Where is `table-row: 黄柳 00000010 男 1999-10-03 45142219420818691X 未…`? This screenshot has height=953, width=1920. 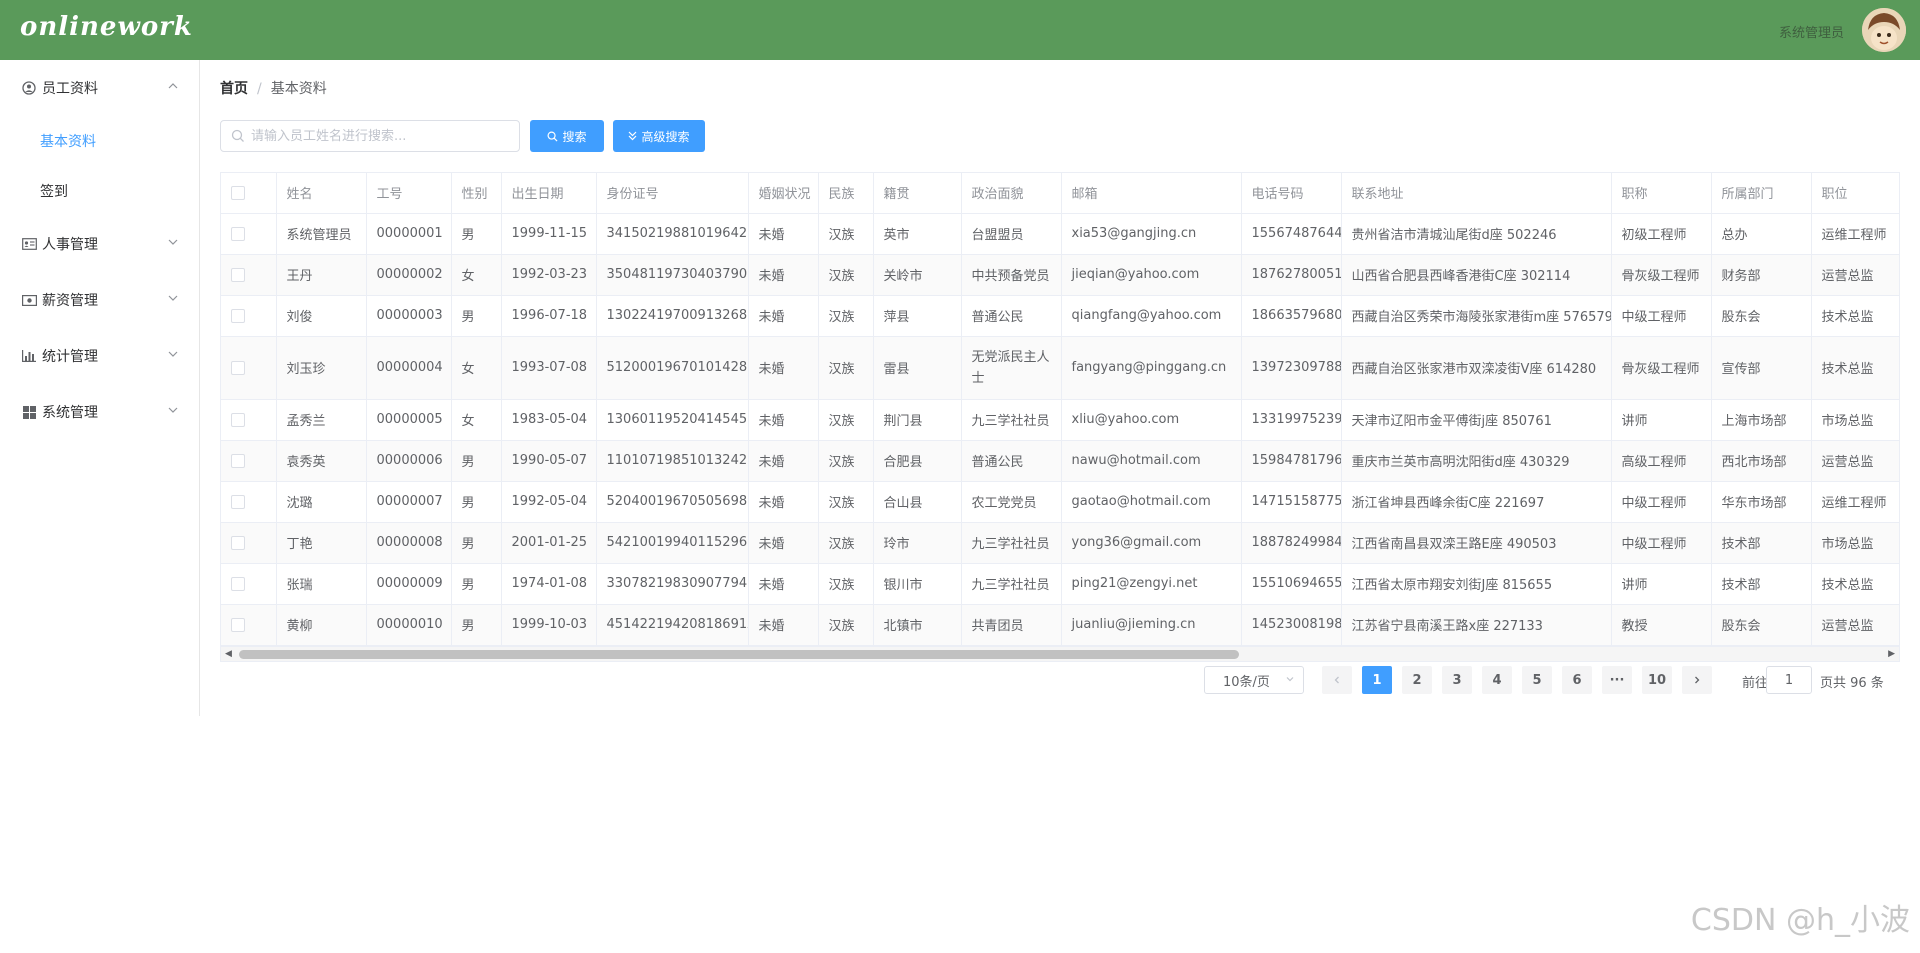 table-row: 黄柳 00000010 男 1999-10-03 45142219420818691X 未… is located at coordinates (1060, 625).